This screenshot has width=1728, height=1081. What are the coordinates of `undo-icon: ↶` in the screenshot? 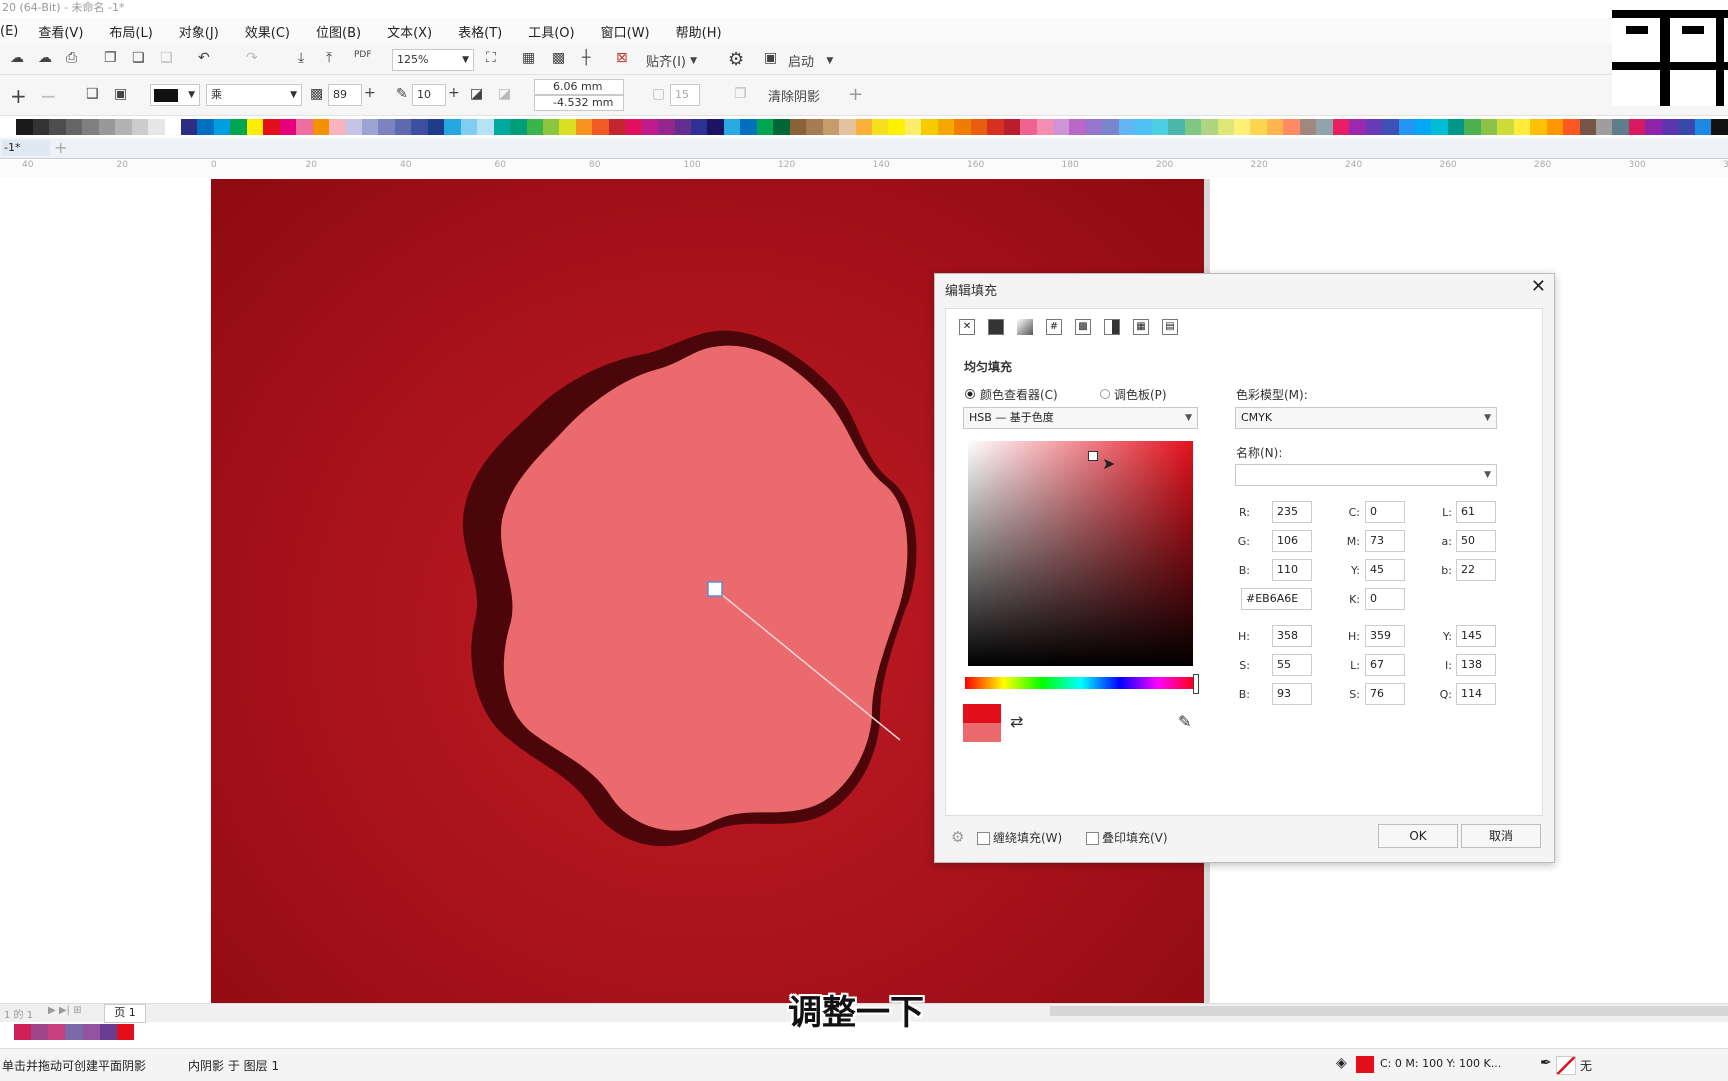 It's located at (204, 58).